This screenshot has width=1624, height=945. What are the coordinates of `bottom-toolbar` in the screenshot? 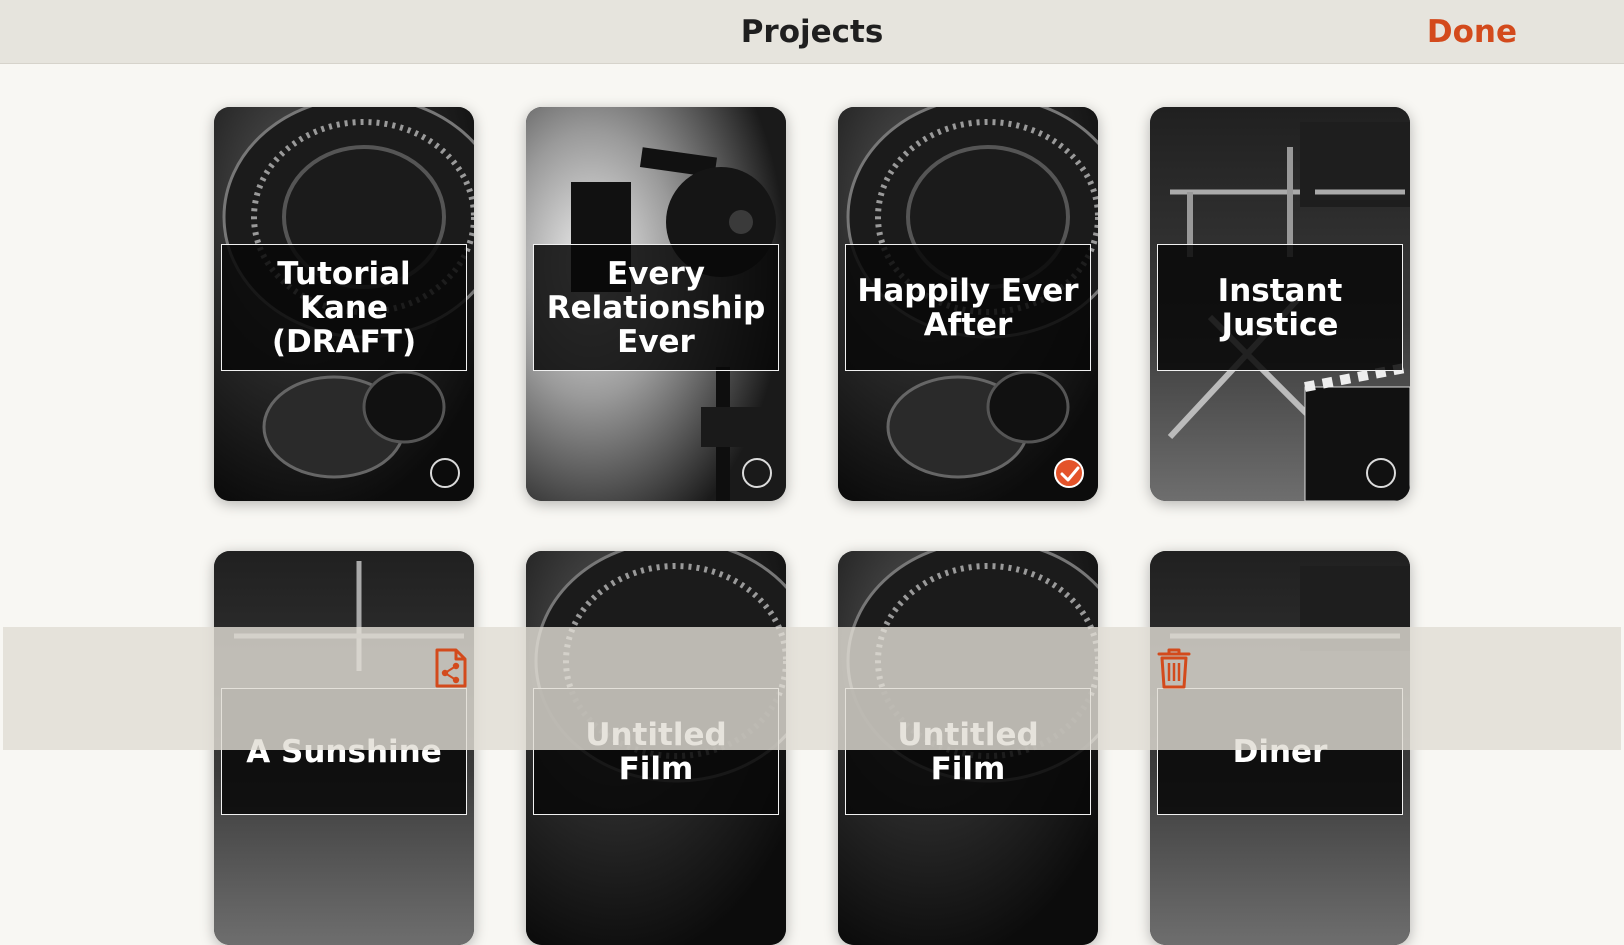 It's located at (812, 688).